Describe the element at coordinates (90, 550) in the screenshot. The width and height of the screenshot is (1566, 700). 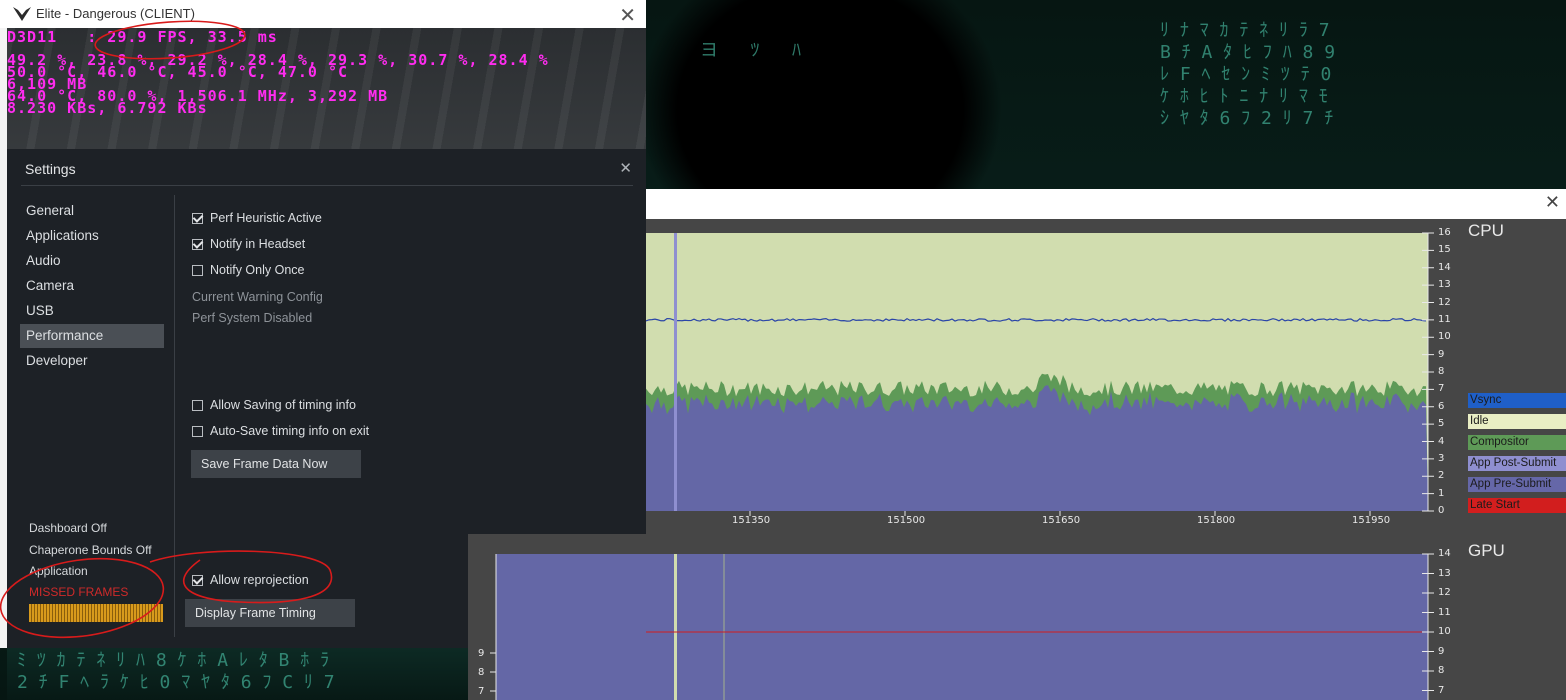
I see `chaperone-status: Chaperone Bounds Off` at that location.